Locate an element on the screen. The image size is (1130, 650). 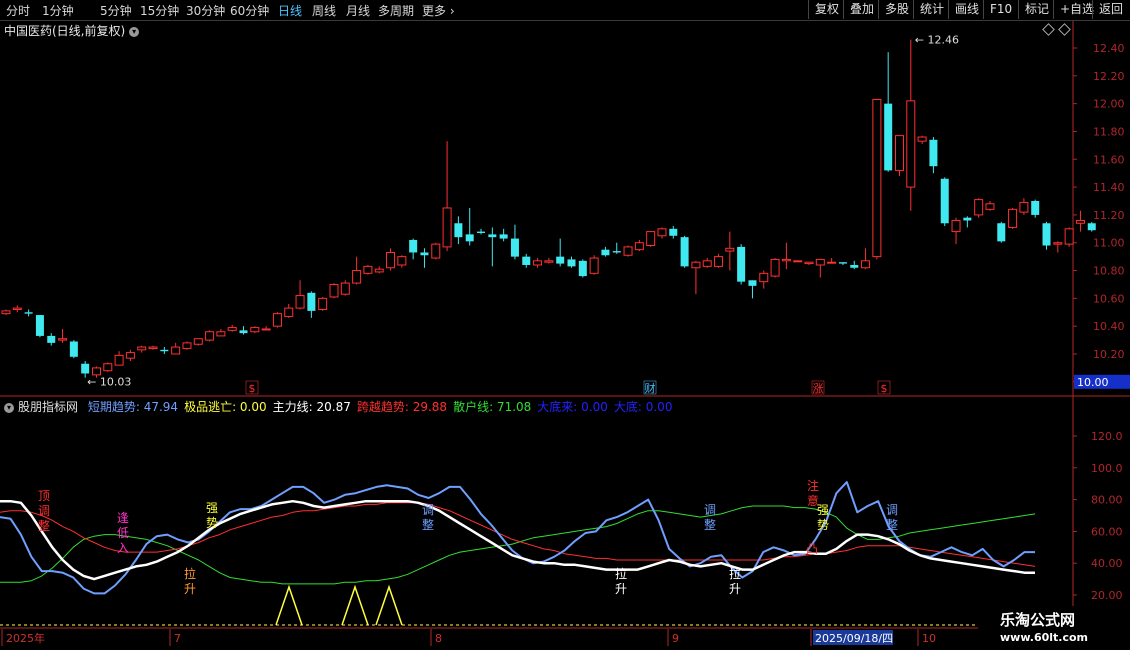
retail-line is located at coordinates (518, 545).